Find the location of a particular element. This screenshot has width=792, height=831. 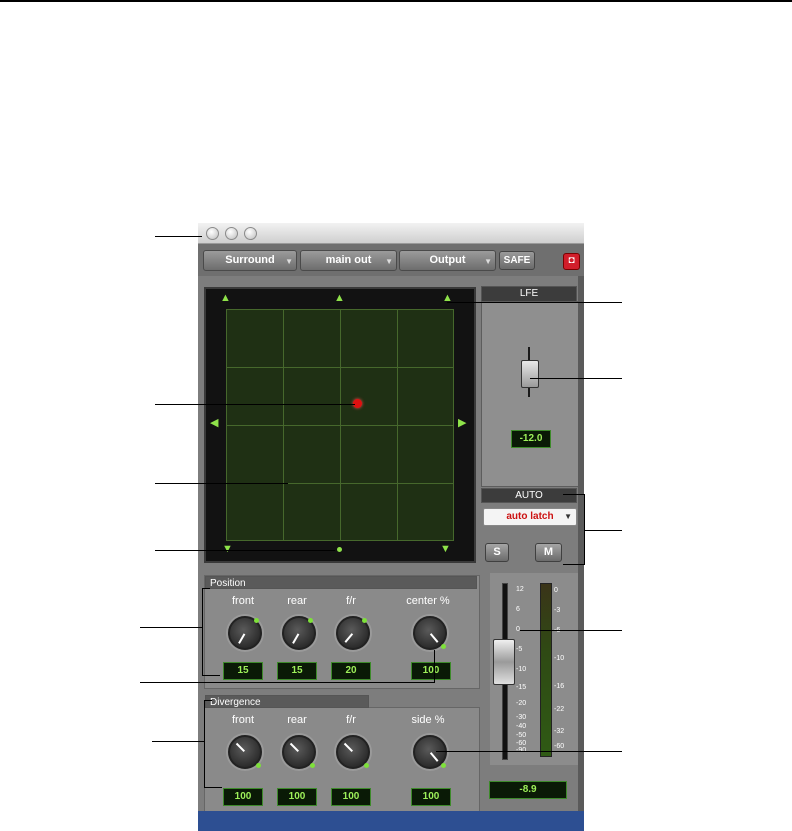

divergence-side-knob is located at coordinates (430, 752).